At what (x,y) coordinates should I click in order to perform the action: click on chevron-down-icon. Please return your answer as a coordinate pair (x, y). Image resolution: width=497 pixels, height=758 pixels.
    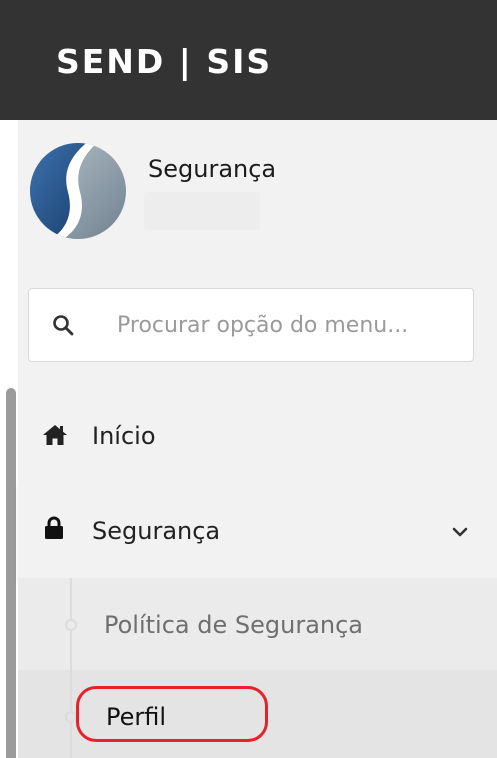
    Looking at the image, I should click on (460, 532).